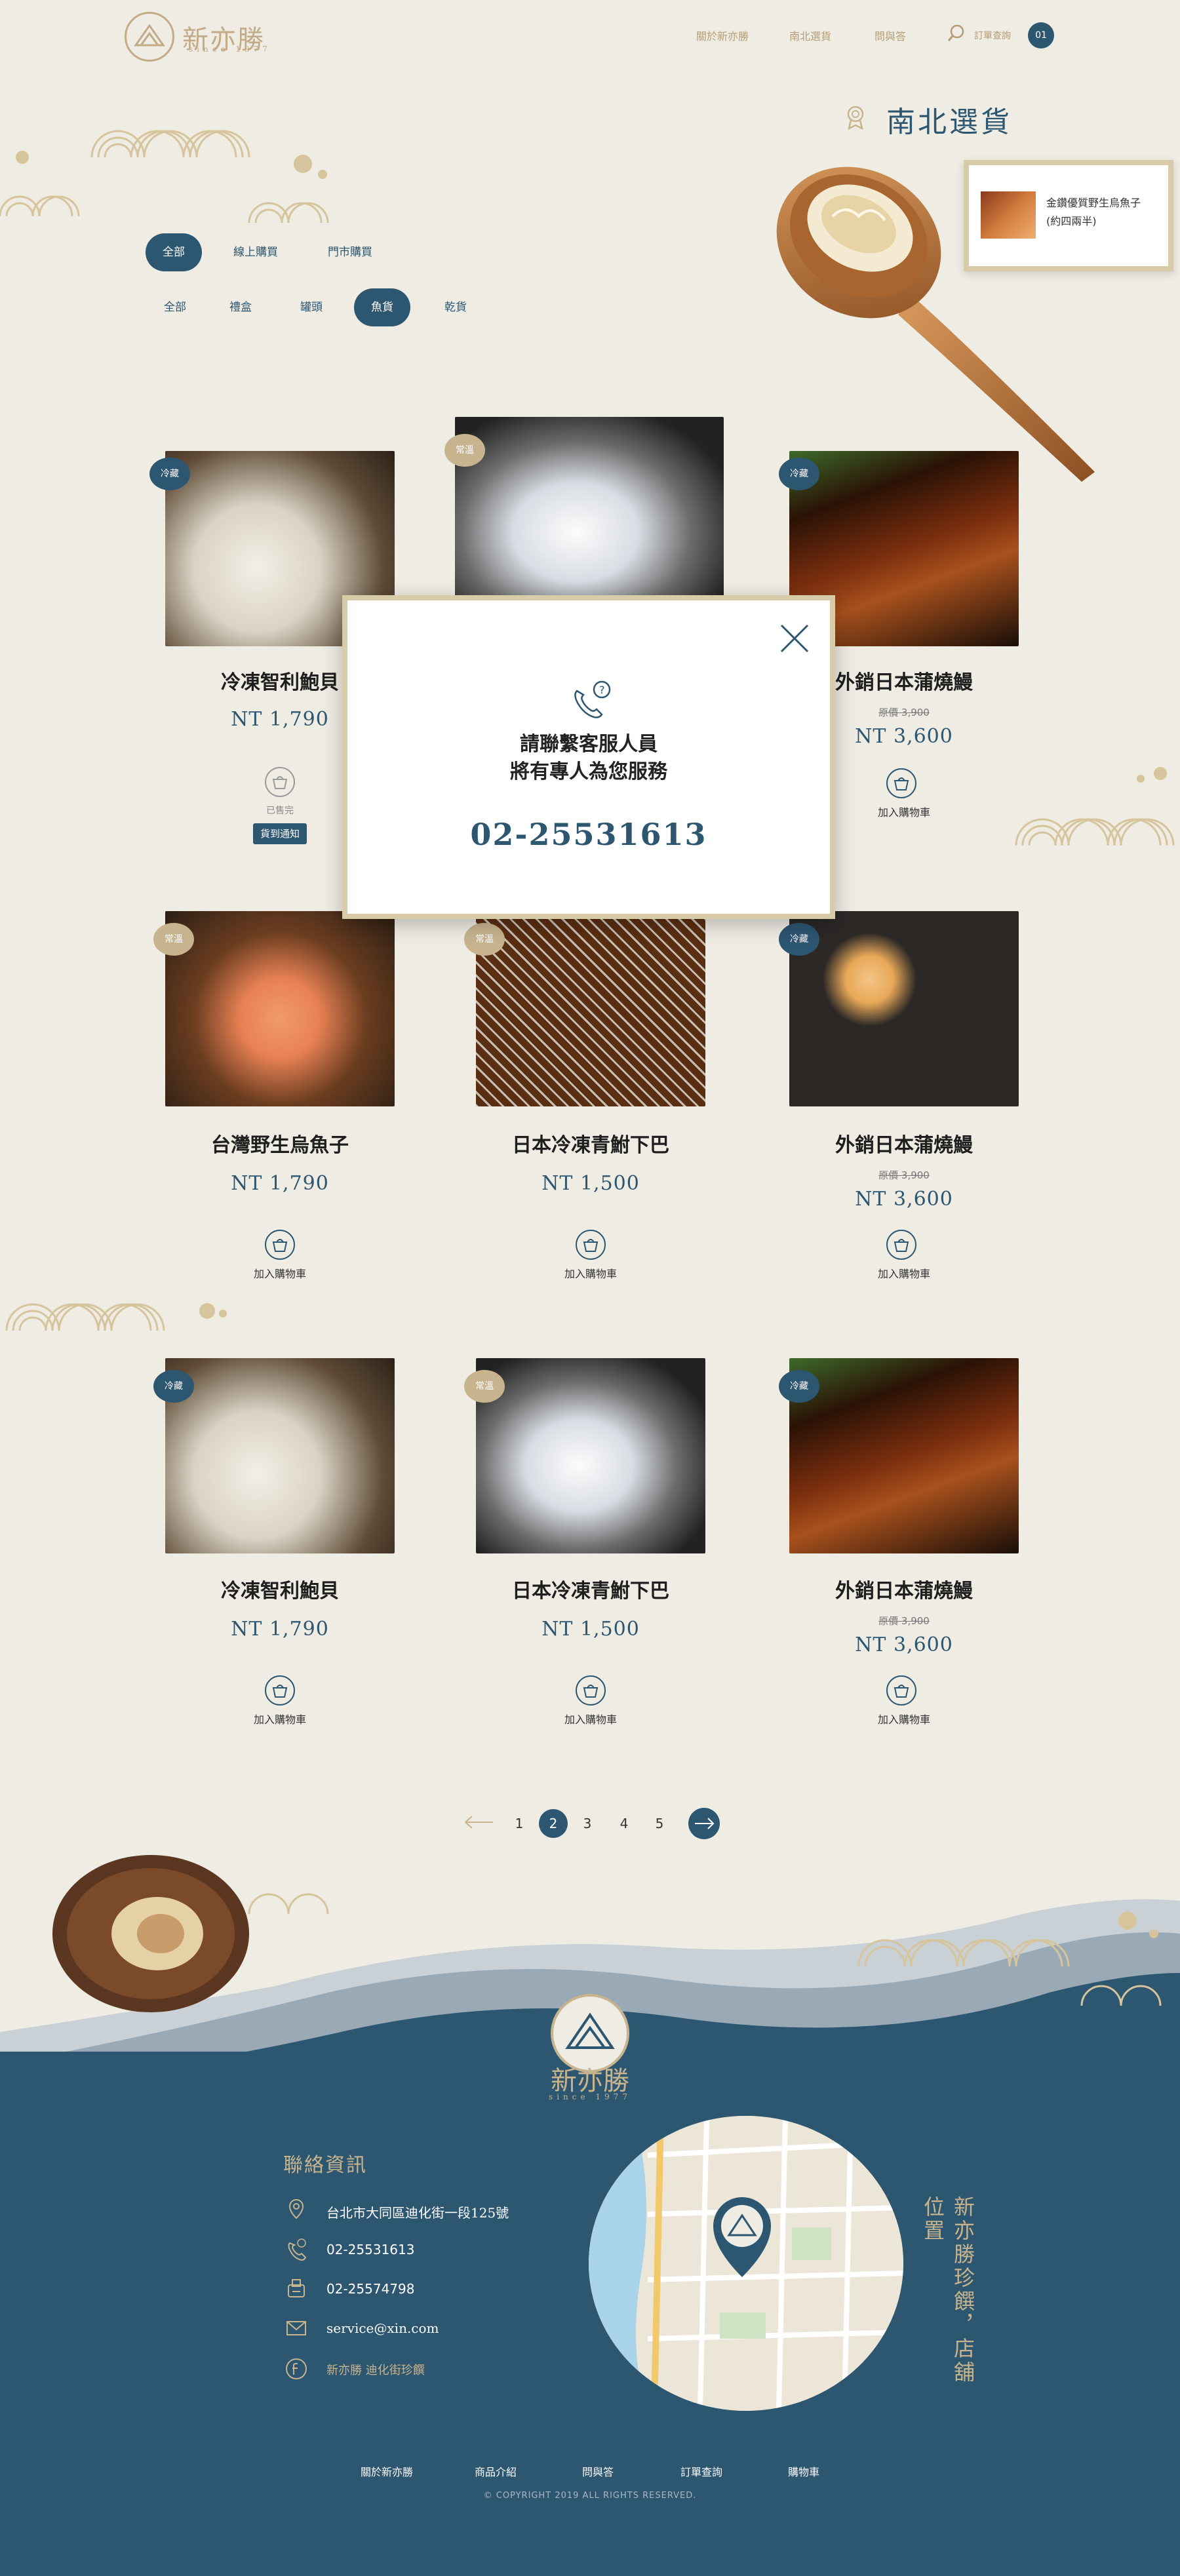 Image resolution: width=1180 pixels, height=2576 pixels. What do you see at coordinates (382, 2328) in the screenshot?
I see `footer-email: service@xin.com` at bounding box center [382, 2328].